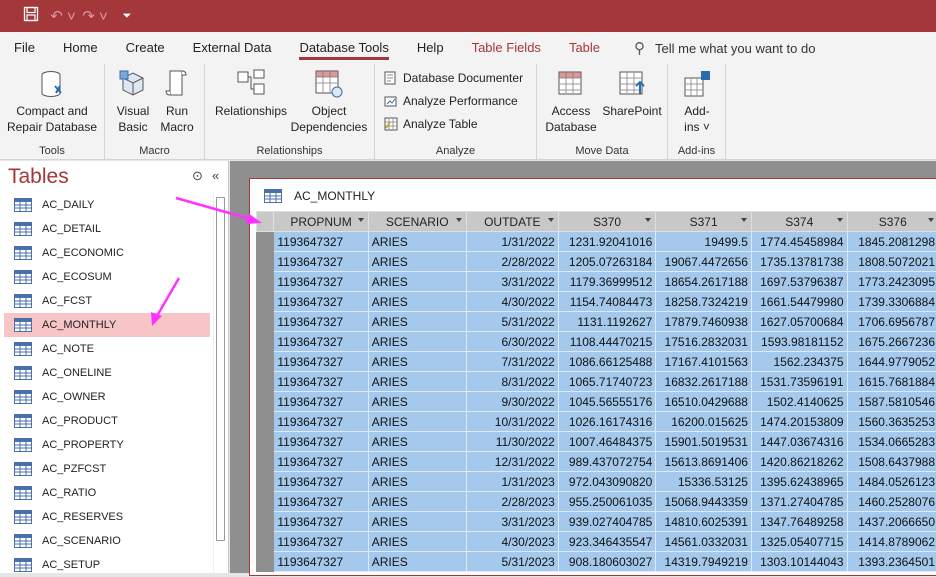 This screenshot has width=936, height=577. What do you see at coordinates (724, 48) in the screenshot?
I see `tell-me-box: ⚲ Tell me what you want to do` at bounding box center [724, 48].